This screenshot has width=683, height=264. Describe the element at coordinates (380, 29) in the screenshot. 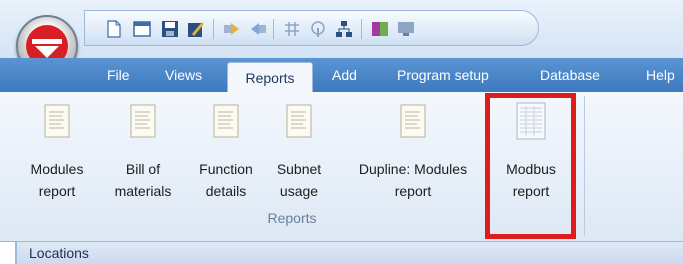

I see `colors-icon` at that location.